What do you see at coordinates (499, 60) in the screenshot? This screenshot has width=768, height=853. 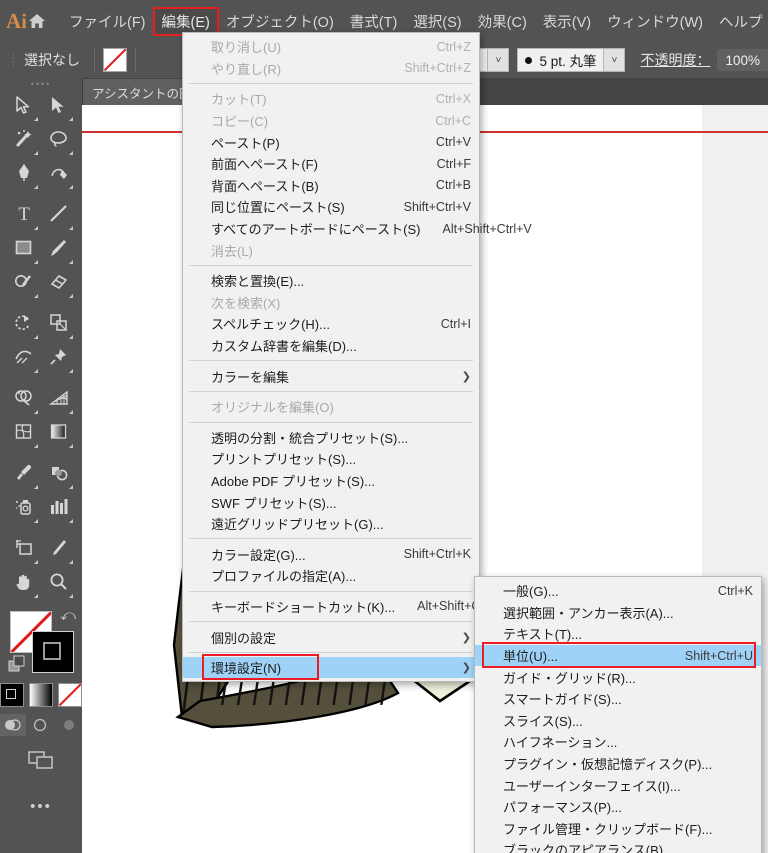 I see `stroke-profile-chevron-down-icon: ˅` at bounding box center [499, 60].